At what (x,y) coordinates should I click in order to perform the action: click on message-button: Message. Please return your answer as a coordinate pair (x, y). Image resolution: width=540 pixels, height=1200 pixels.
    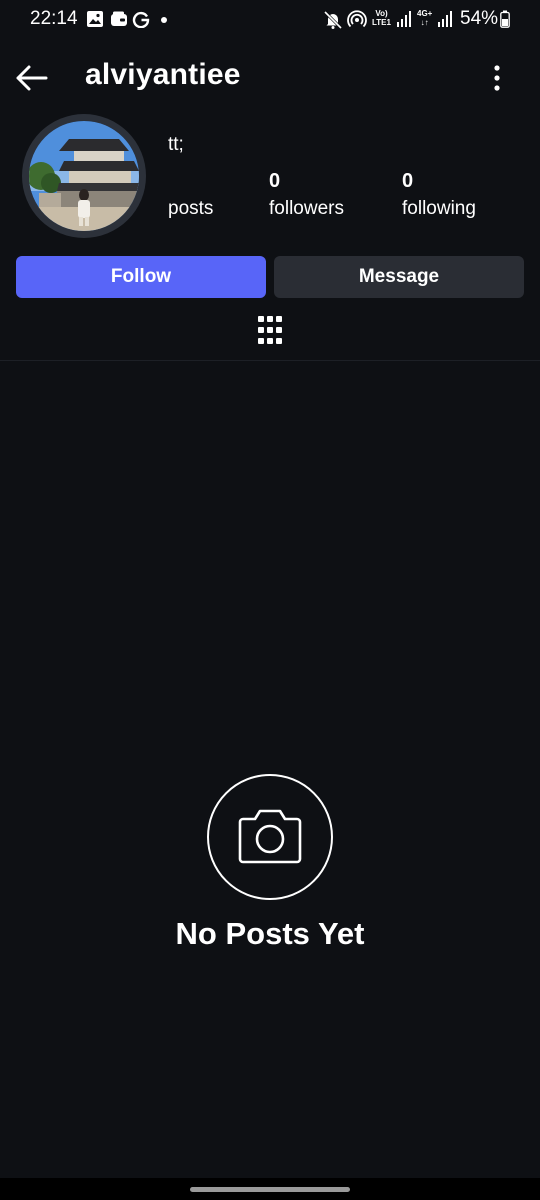
    Looking at the image, I should click on (399, 277).